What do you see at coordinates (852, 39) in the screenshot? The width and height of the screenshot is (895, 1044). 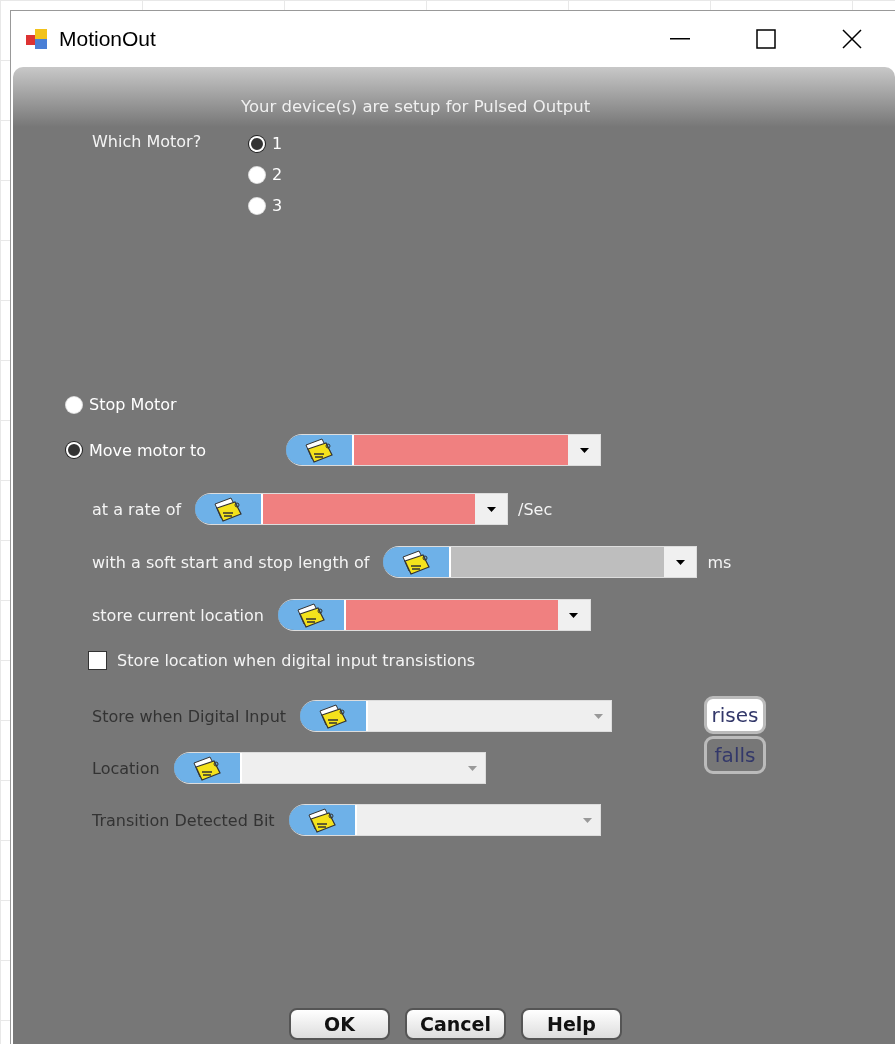 I see `close-icon` at bounding box center [852, 39].